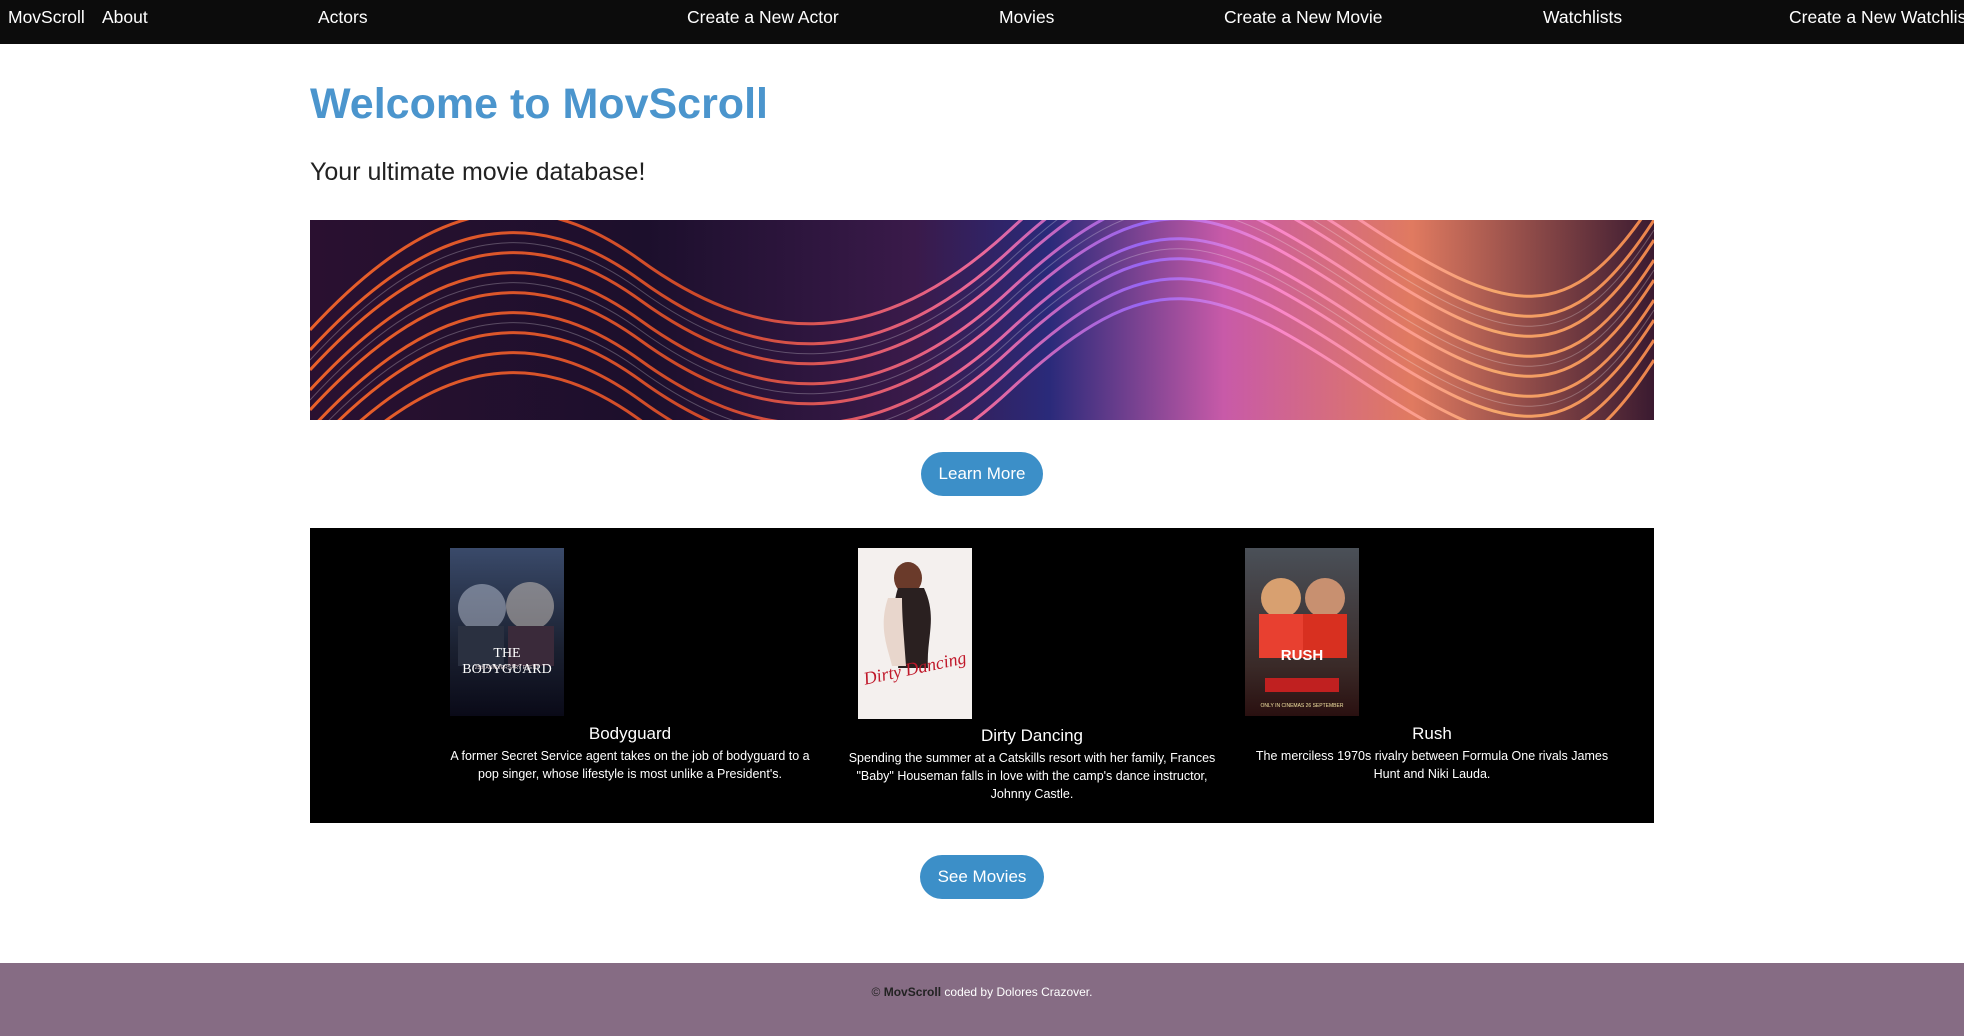 The image size is (1964, 1036). Describe the element at coordinates (1432, 734) in the screenshot. I see `movie-title: Rush` at that location.